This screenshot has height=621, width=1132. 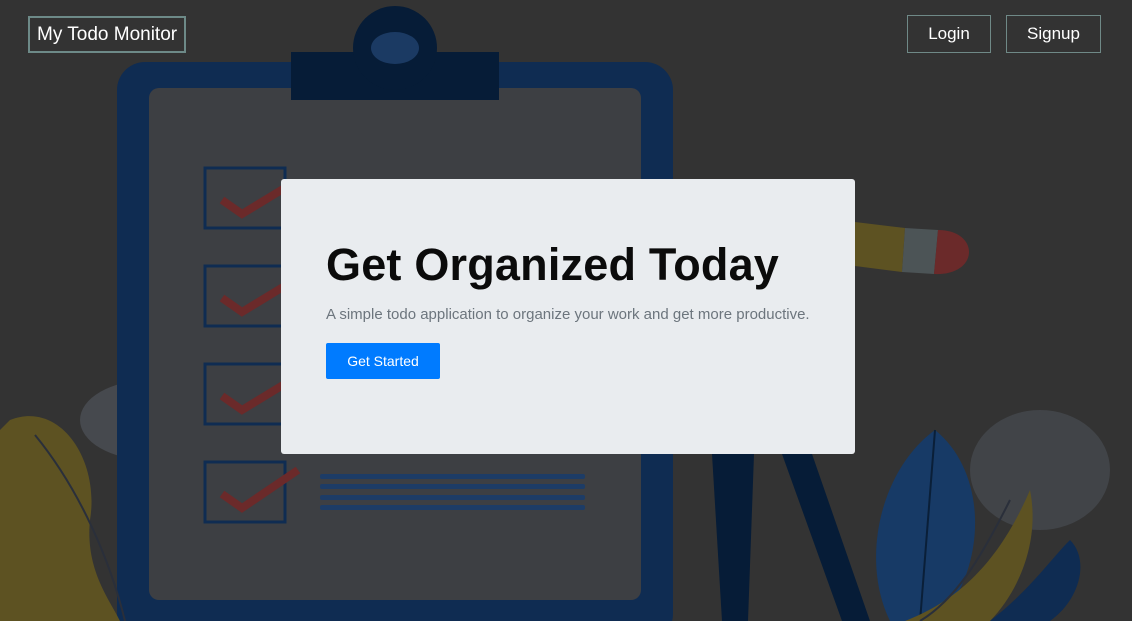 I want to click on pencil-icon, so click(x=912, y=248).